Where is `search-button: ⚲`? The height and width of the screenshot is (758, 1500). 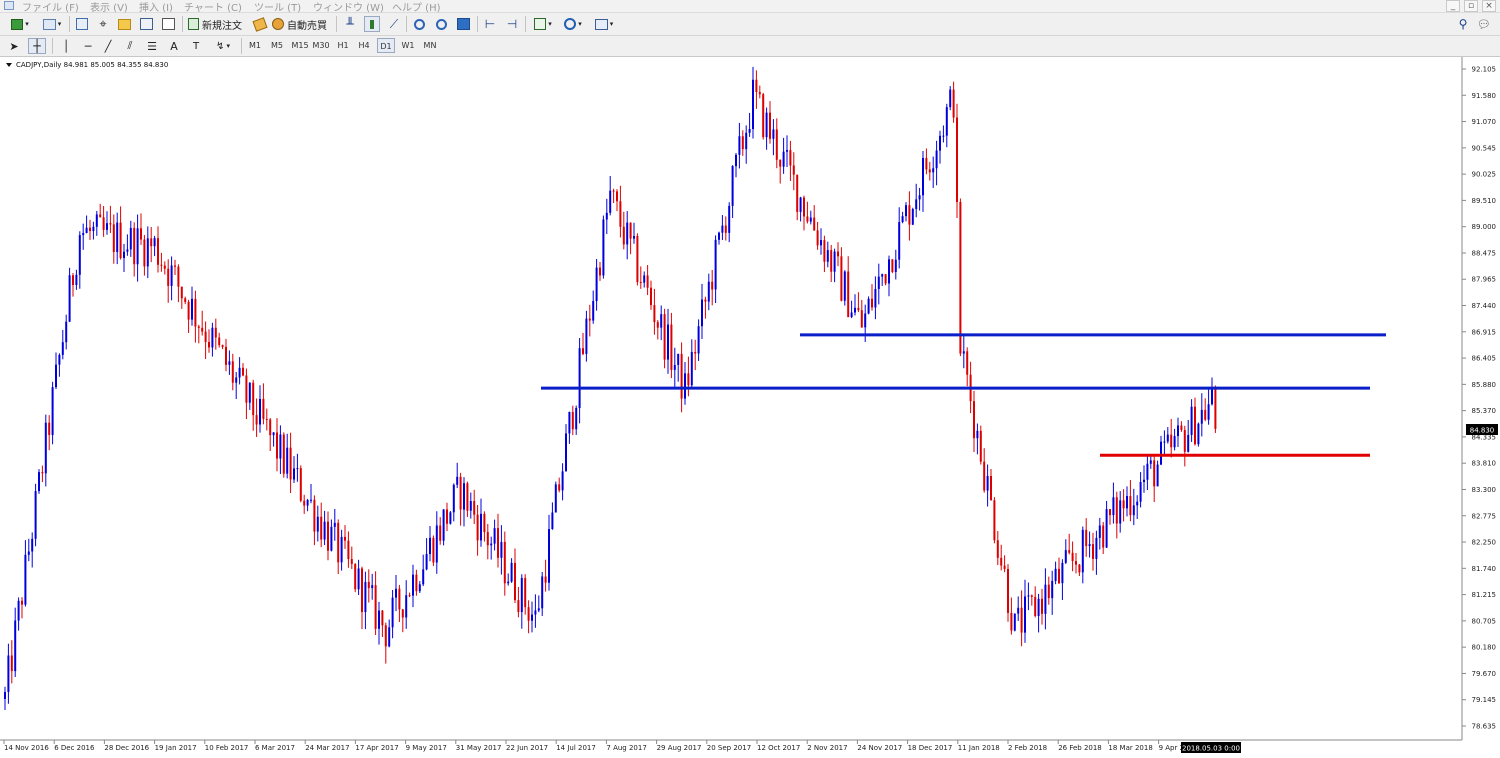 search-button: ⚲ is located at coordinates (1463, 24).